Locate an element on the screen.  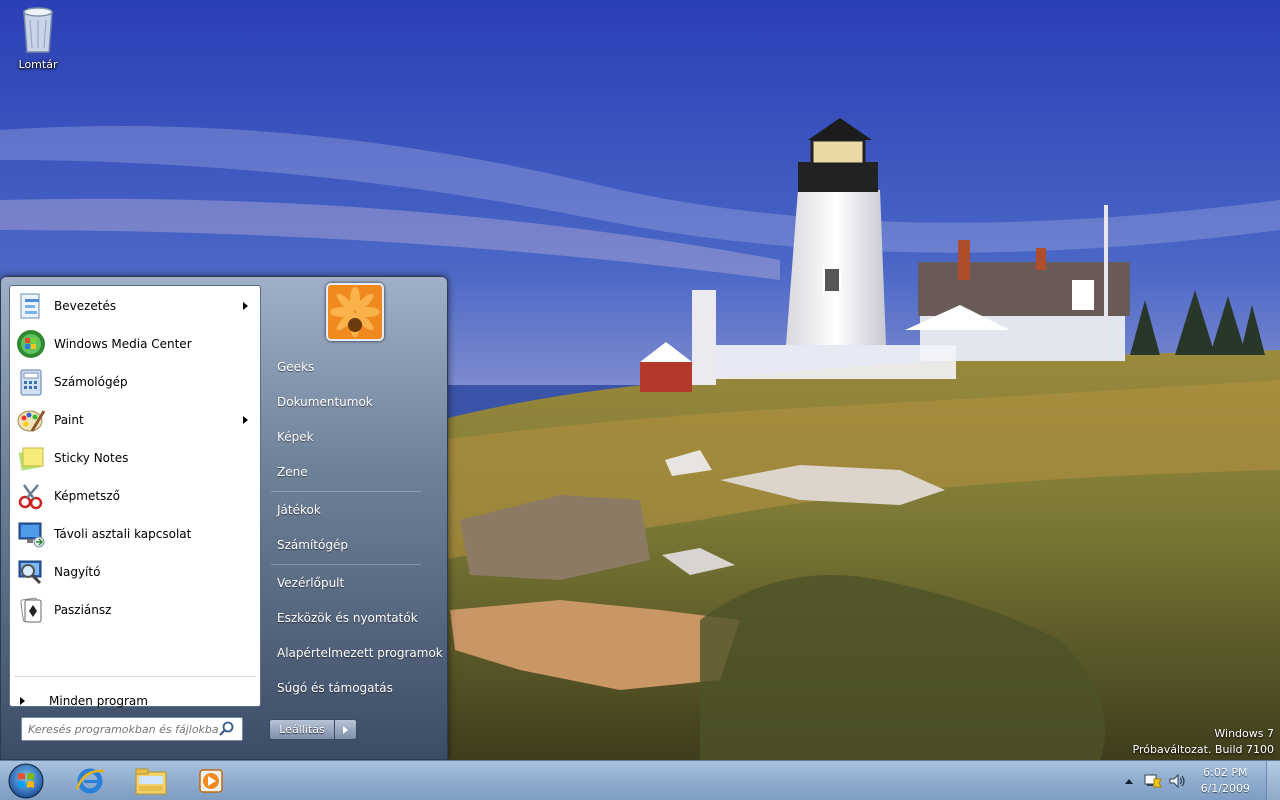
shutdown-label: Leállítás is located at coordinates (302, 729).